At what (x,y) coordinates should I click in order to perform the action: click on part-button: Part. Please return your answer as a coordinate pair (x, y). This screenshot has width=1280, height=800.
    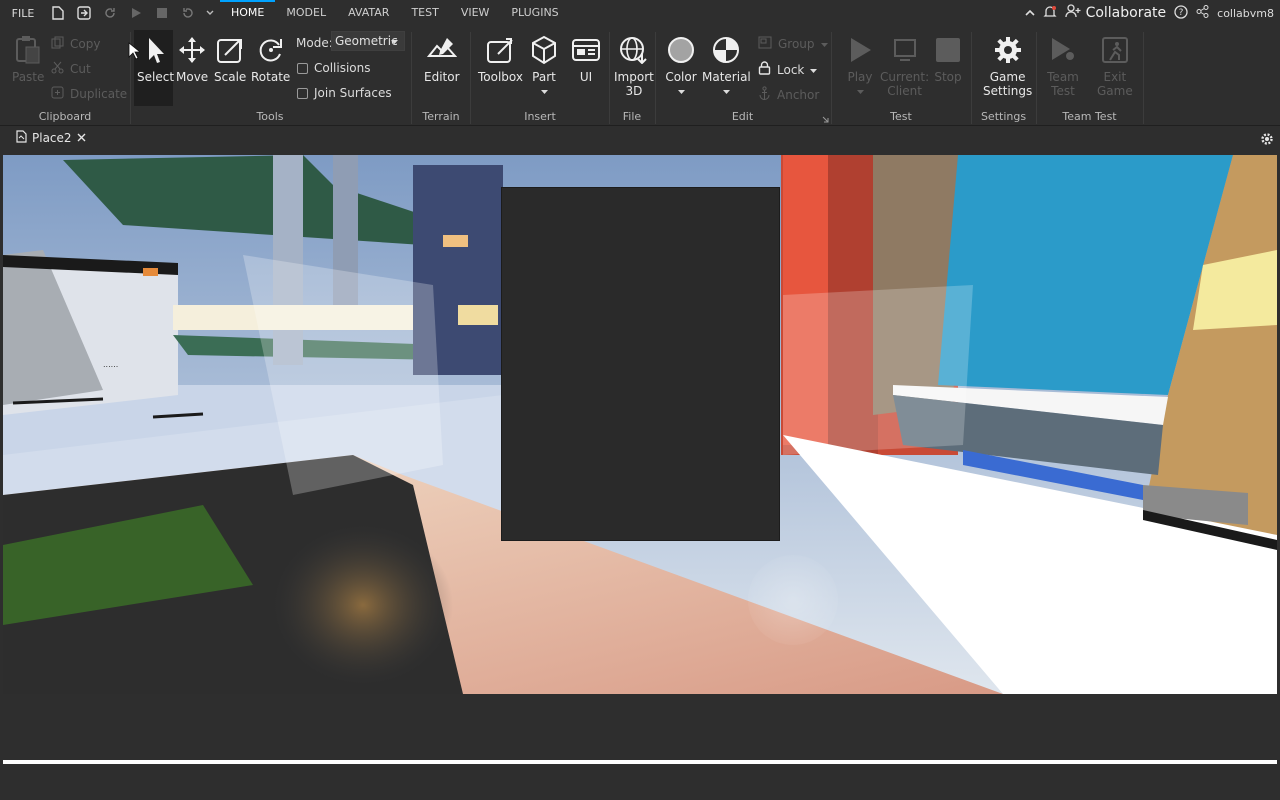
    Looking at the image, I should click on (544, 66).